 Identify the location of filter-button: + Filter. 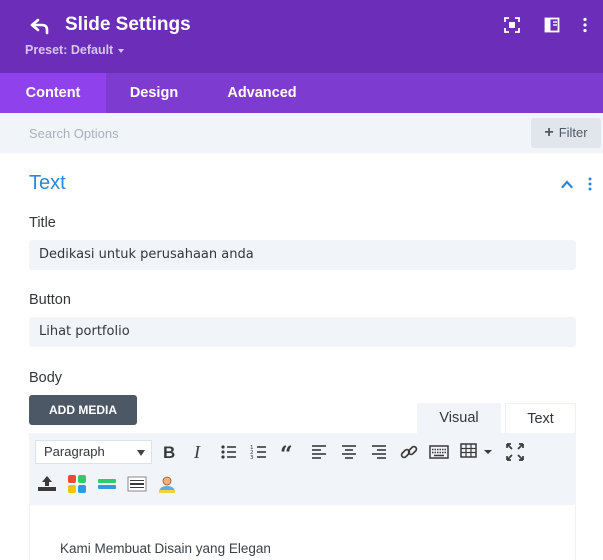
(566, 133).